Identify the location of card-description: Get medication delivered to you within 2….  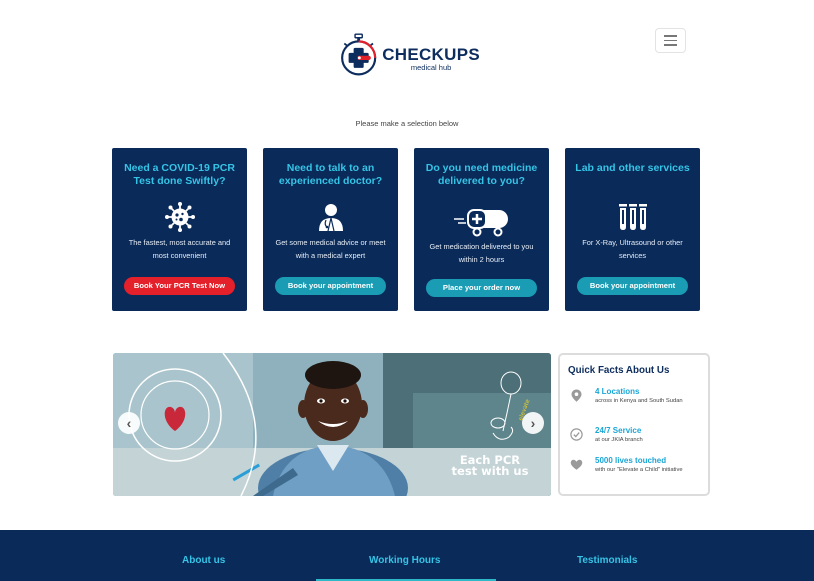
(481, 253).